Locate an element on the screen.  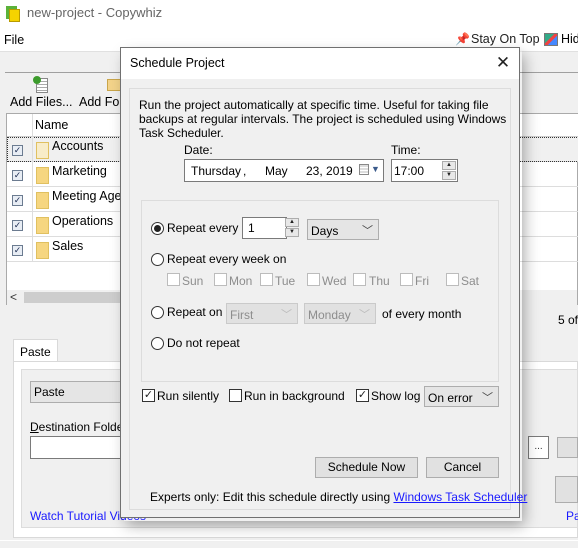
repeat-on-label: Repeat on is located at coordinates (195, 312).